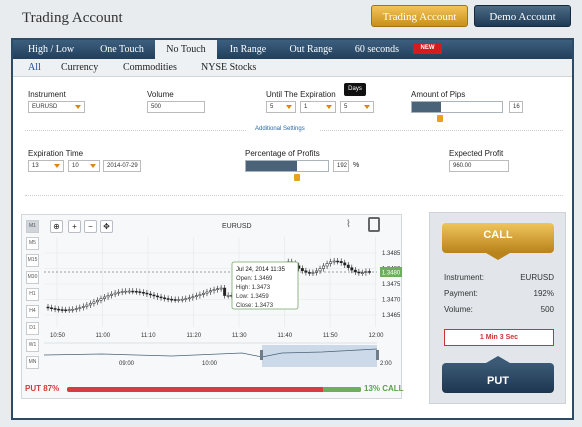 The height and width of the screenshot is (427, 582). Describe the element at coordinates (341, 389) in the screenshot. I see `call-ratio-fill` at that location.